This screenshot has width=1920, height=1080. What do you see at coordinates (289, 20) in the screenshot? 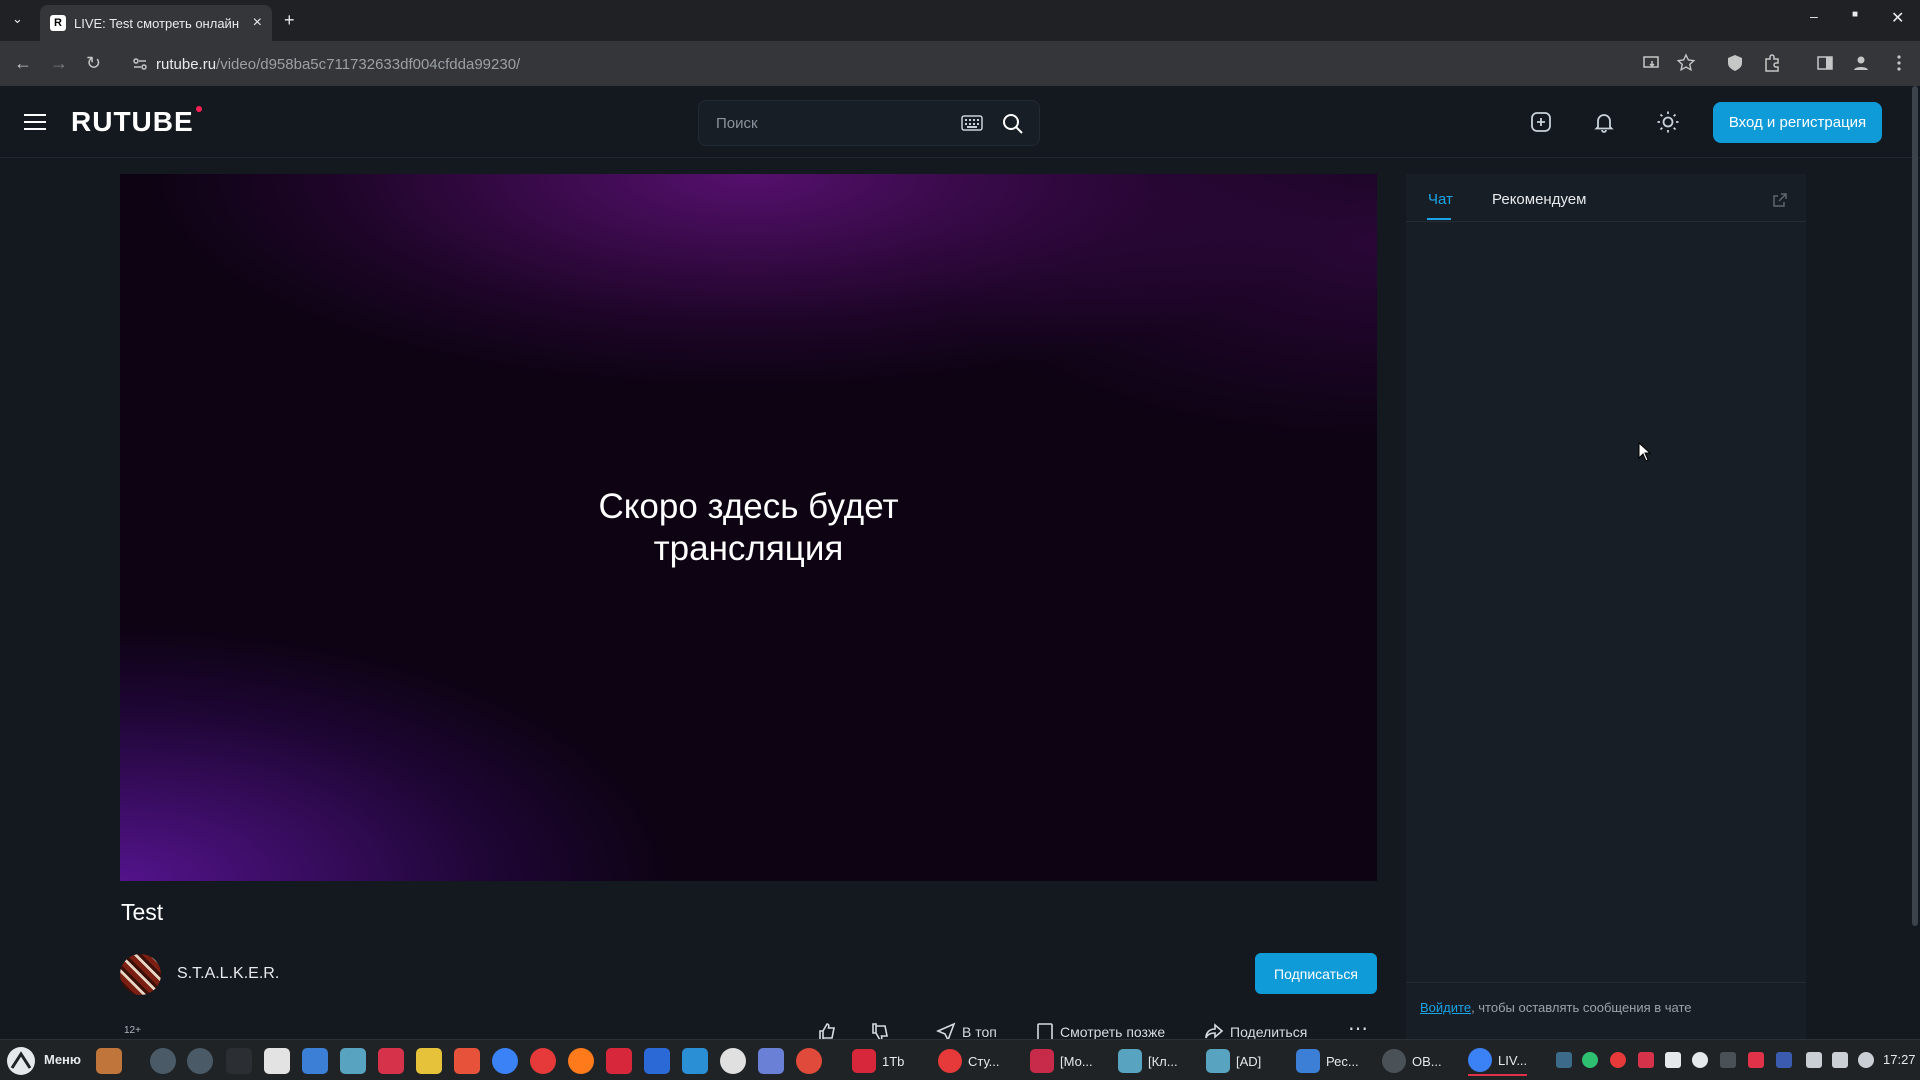
I see `new-tab-plus-icon: +` at bounding box center [289, 20].